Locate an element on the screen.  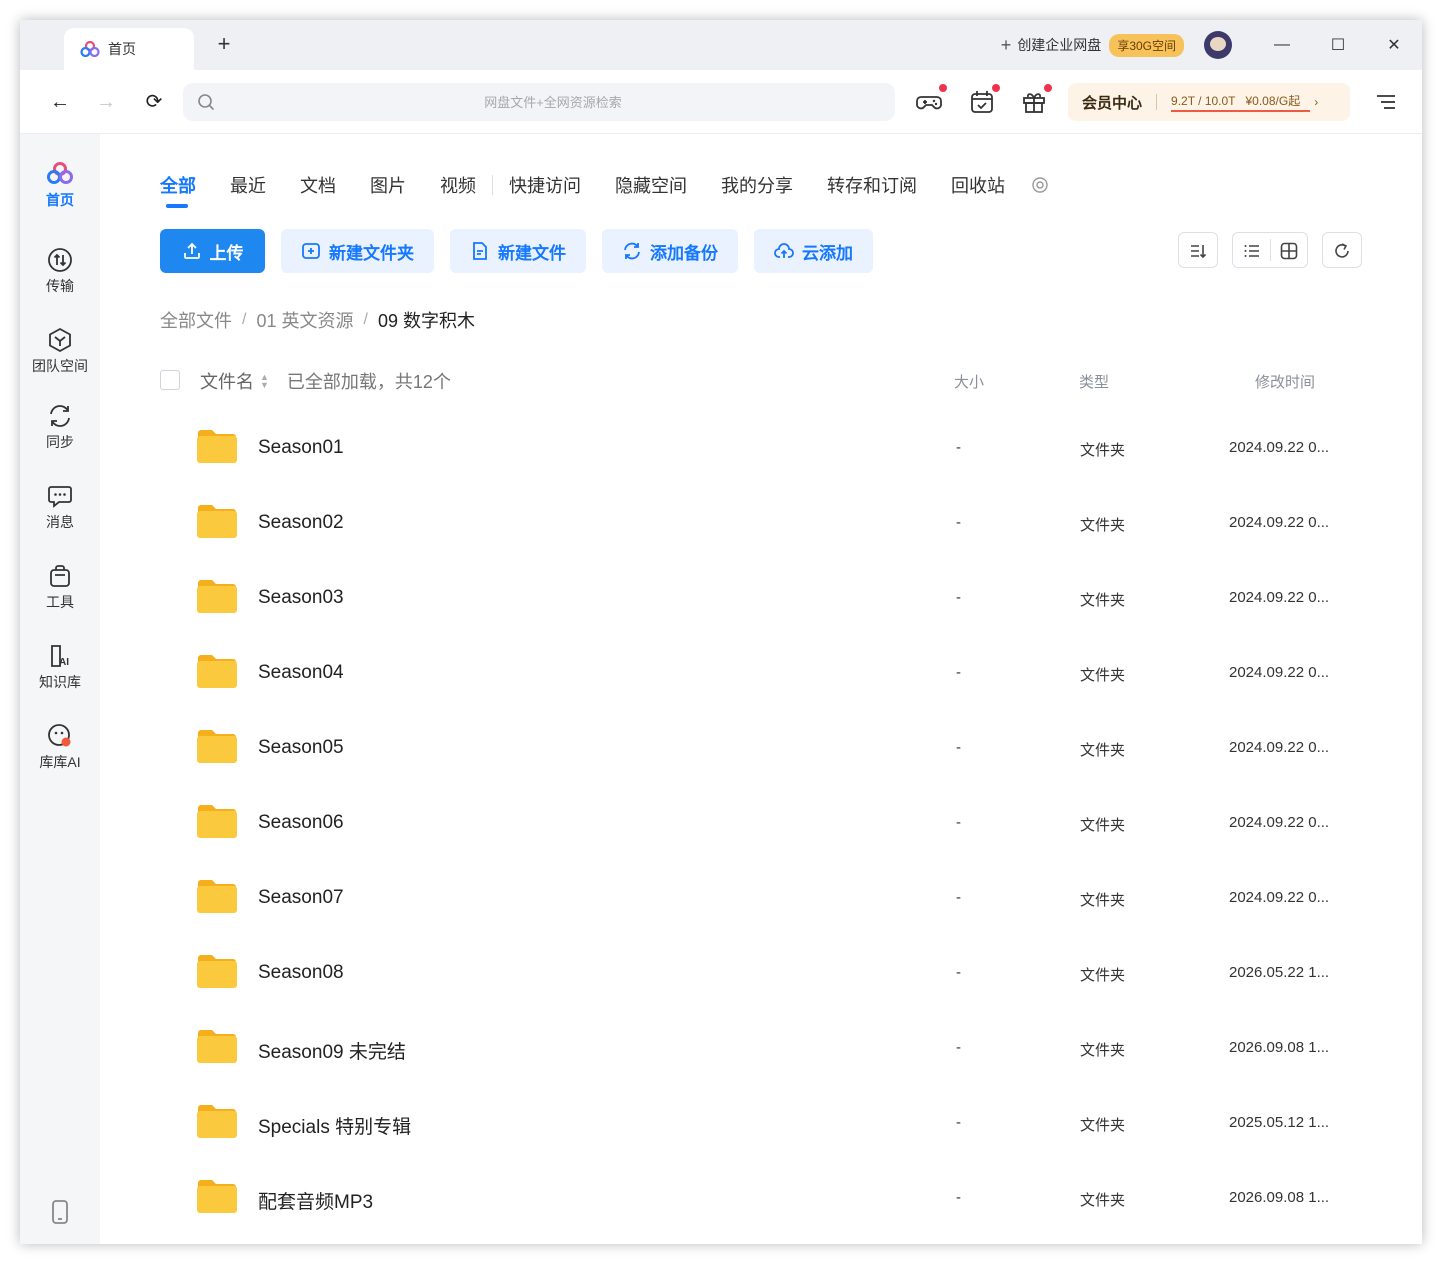
name-column-header: 文件名 ▲ ▼ 已全部加载，共12个 is located at coordinates (325, 381).